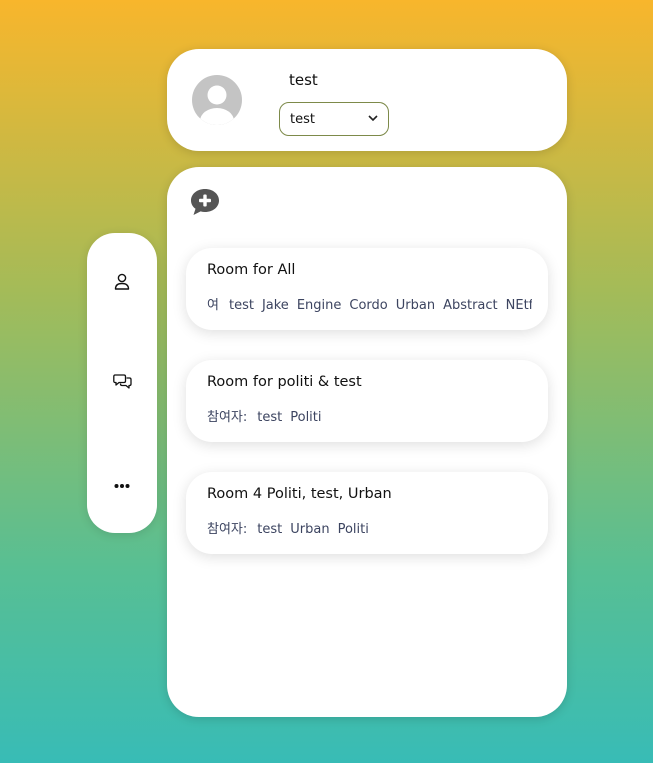 Image resolution: width=653 pixels, height=763 pixels. I want to click on sidebar-item-more, so click(122, 483).